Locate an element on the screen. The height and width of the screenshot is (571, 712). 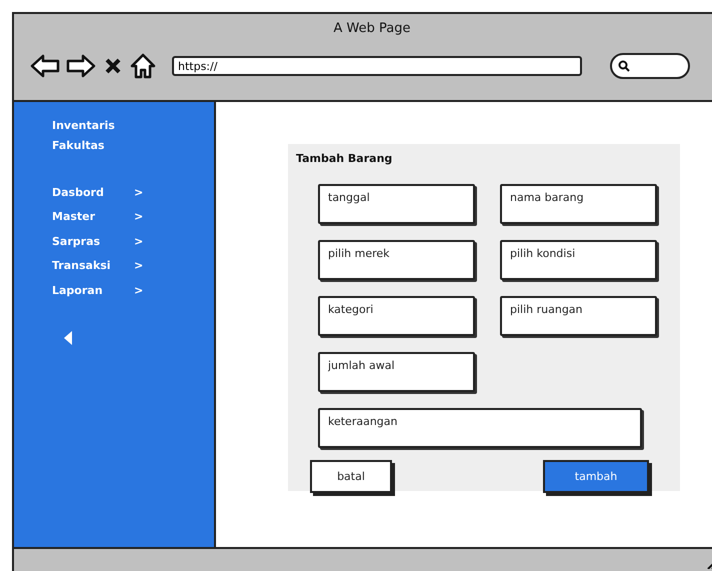
collapse-arrow-icon is located at coordinates (68, 337).